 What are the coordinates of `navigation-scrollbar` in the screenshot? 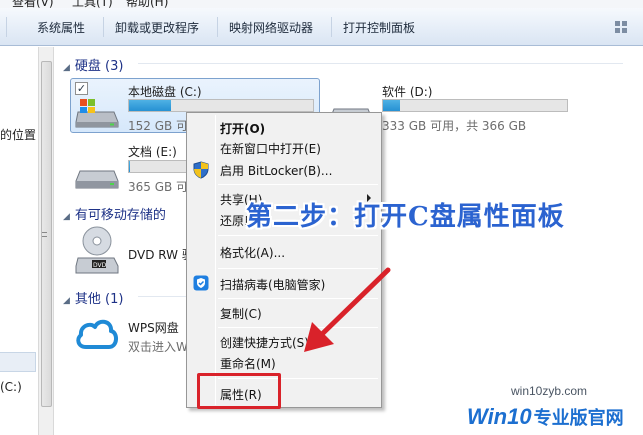 It's located at (46, 241).